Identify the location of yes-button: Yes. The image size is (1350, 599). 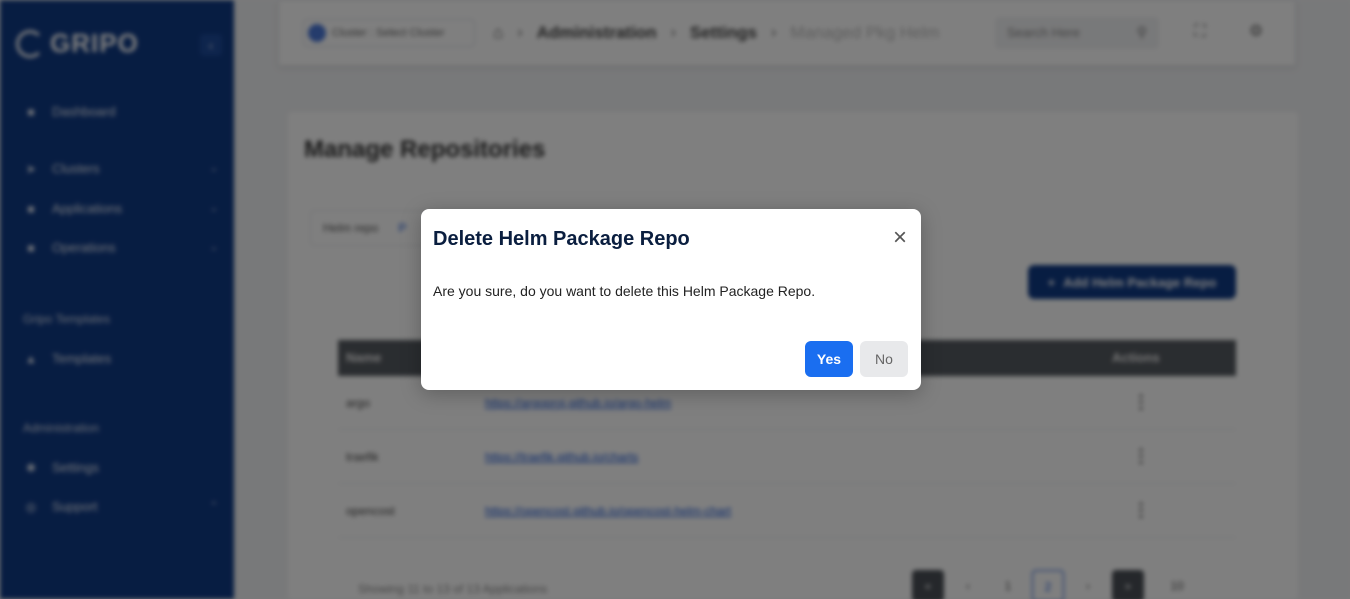
(829, 359).